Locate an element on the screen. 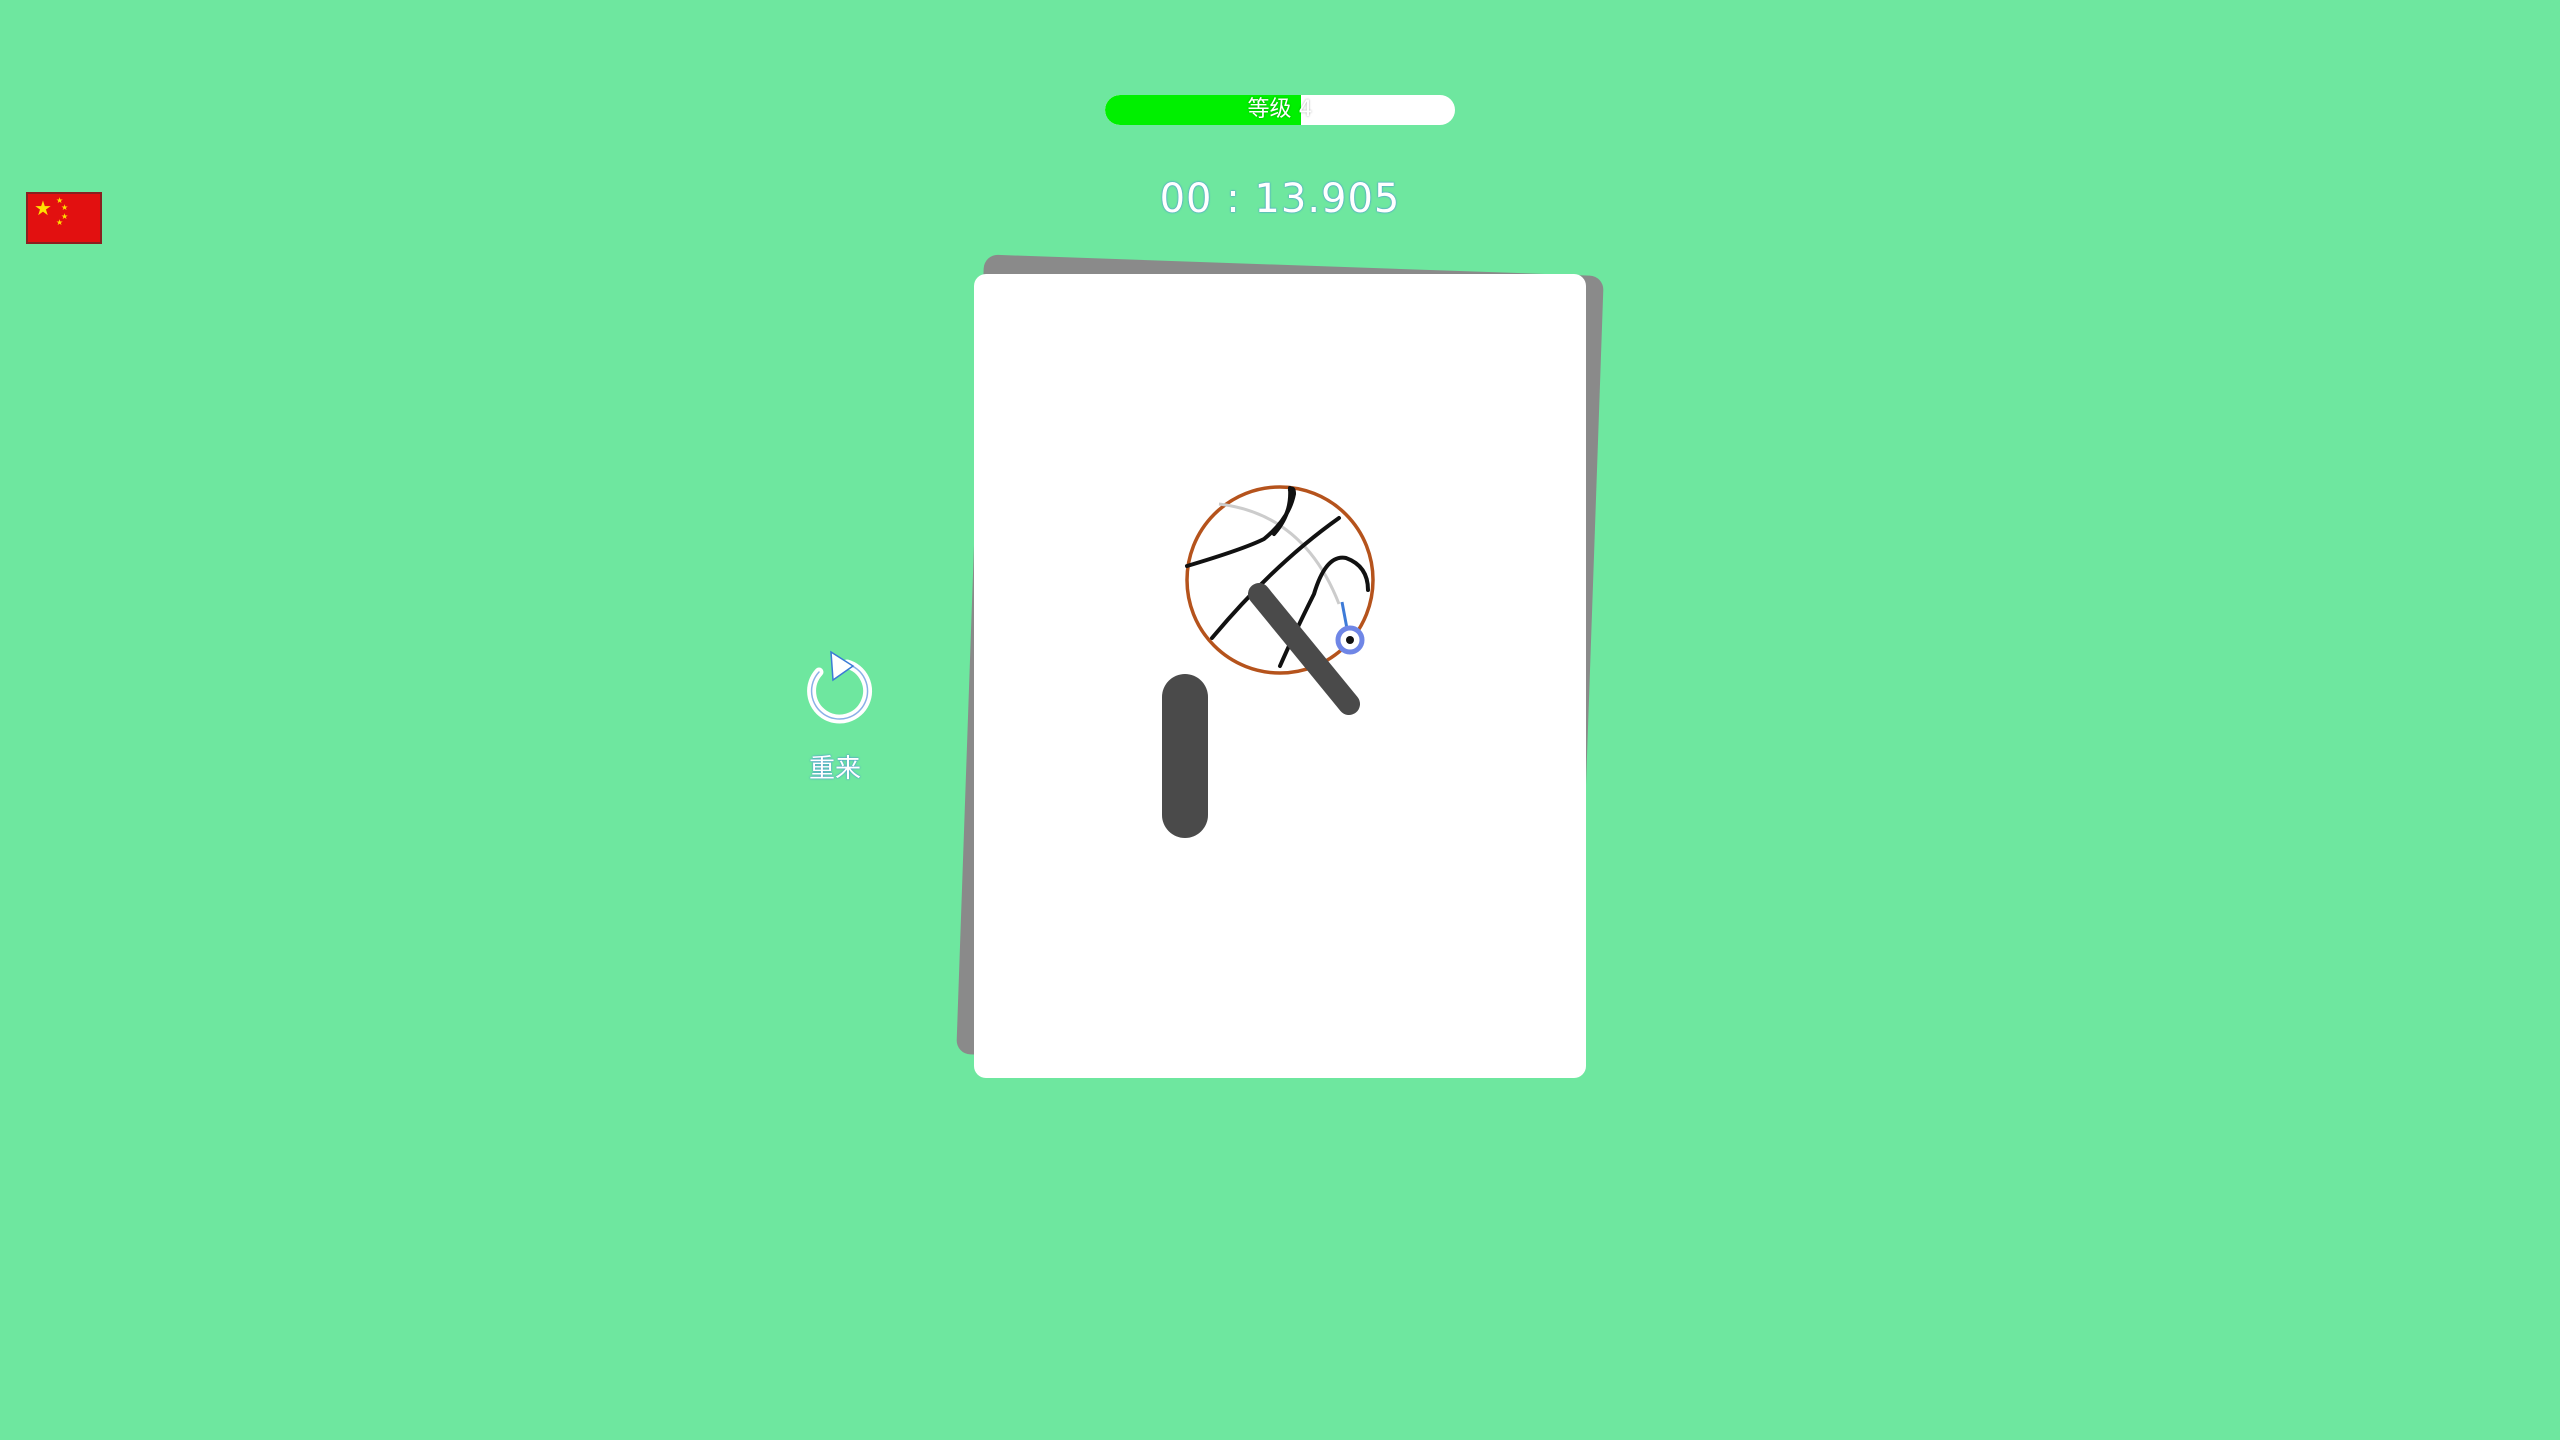  level-progress-bar: 等级 4 is located at coordinates (1280, 110).